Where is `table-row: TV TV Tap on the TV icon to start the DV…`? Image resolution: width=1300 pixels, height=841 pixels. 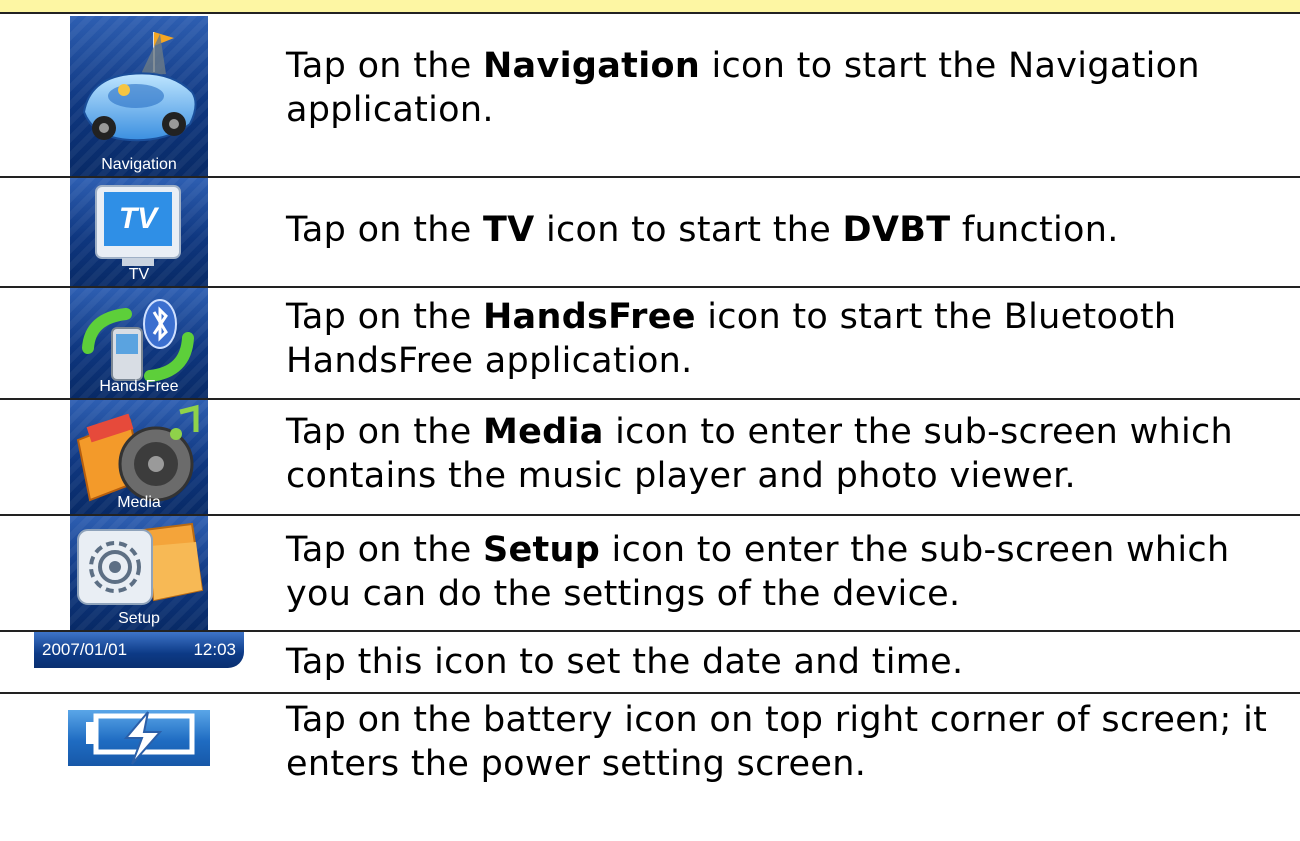
table-row: TV TV Tap on the TV icon to start the DV… is located at coordinates (650, 231).